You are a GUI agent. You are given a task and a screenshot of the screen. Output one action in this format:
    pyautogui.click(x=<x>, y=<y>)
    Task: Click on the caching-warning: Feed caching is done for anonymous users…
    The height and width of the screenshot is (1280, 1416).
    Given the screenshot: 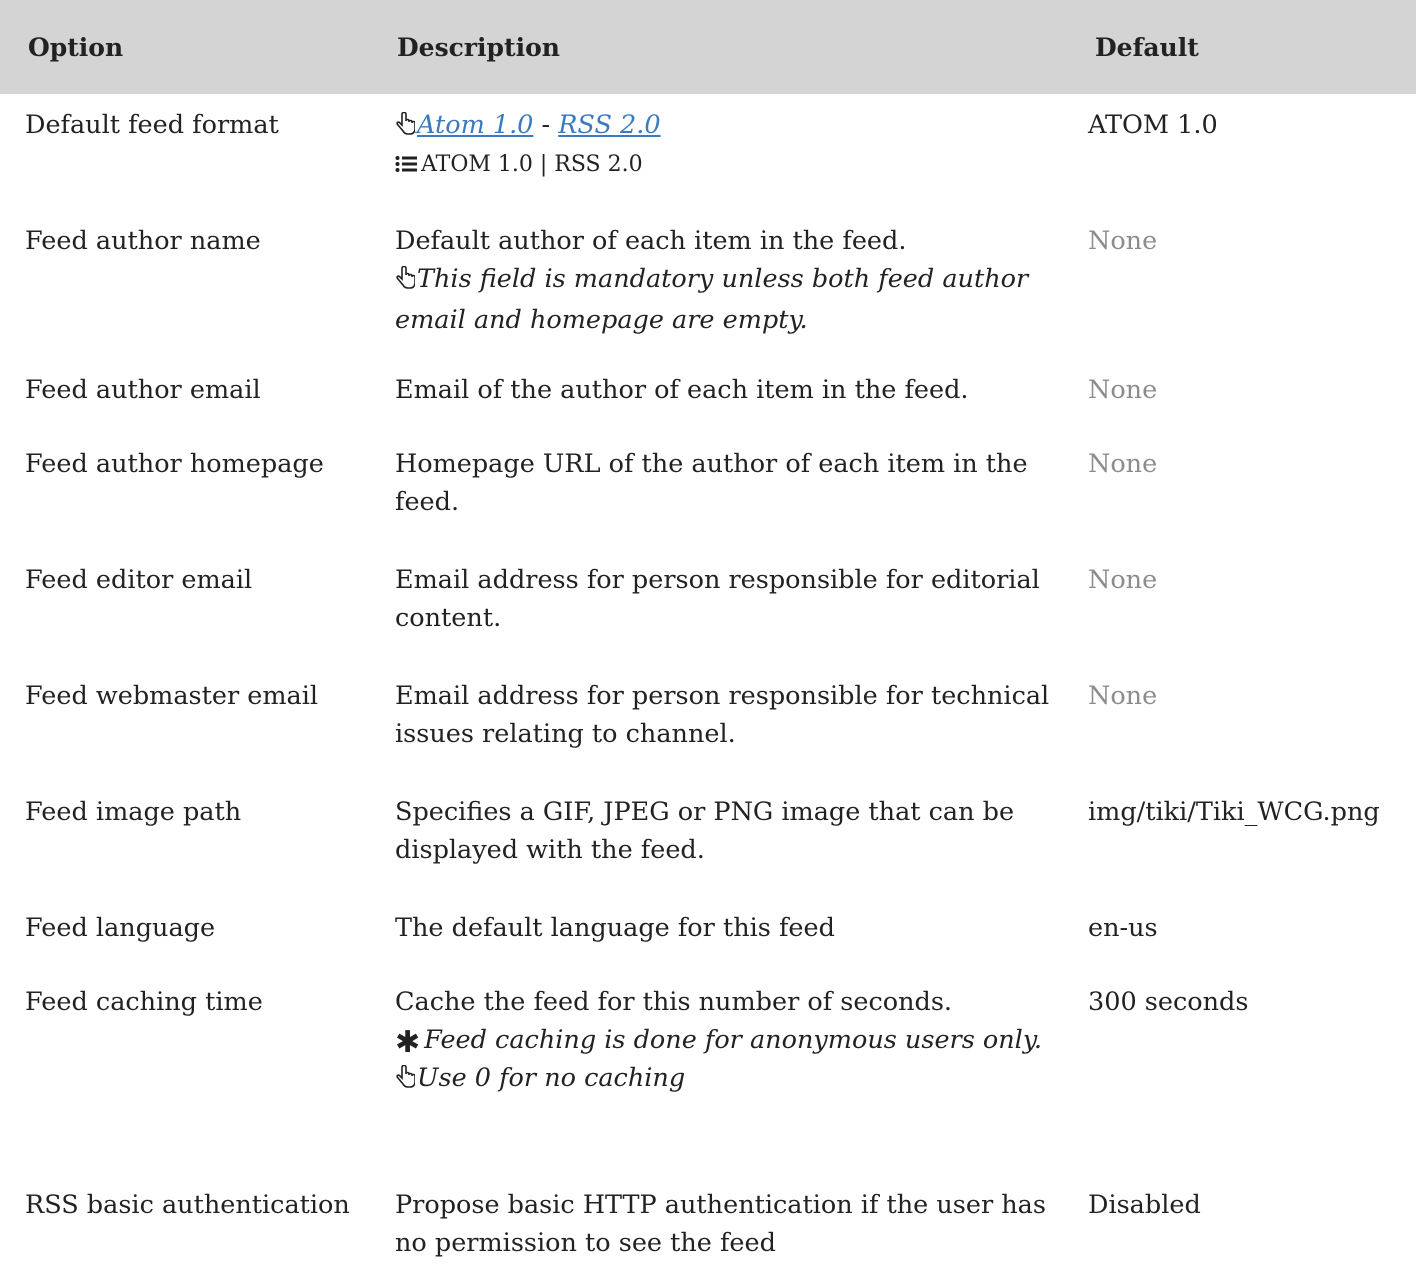 What is the action you would take?
    pyautogui.click(x=733, y=1040)
    